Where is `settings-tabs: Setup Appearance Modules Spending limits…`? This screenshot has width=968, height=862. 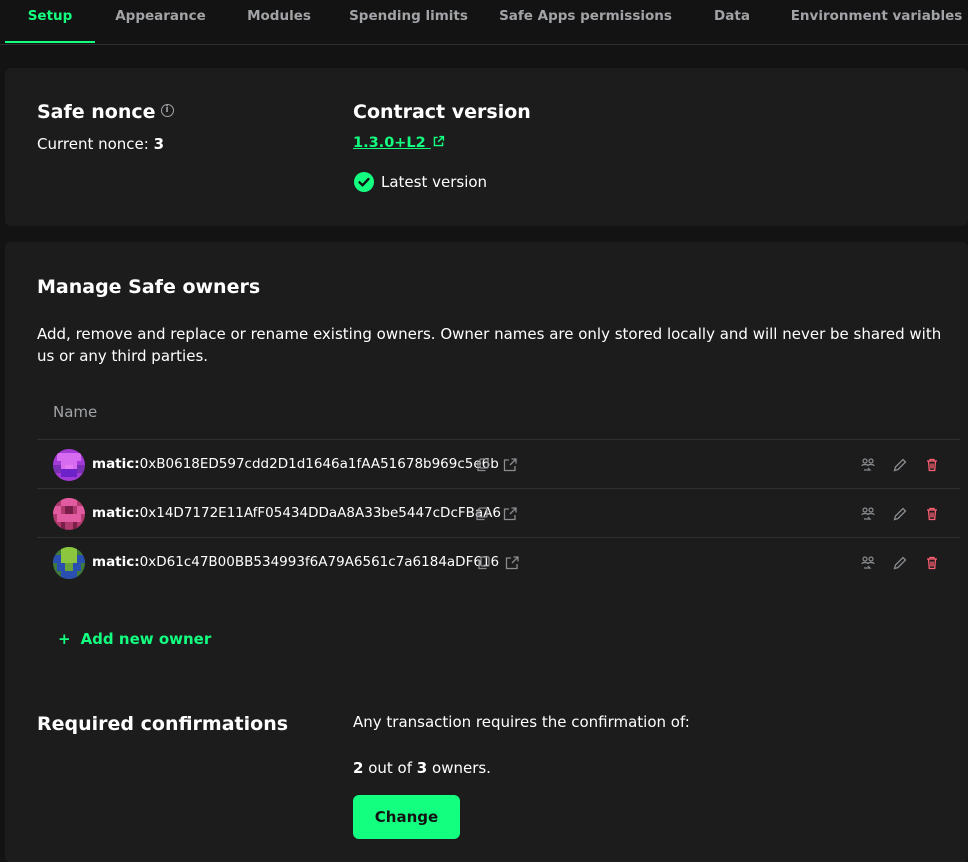 settings-tabs: Setup Appearance Modules Spending limits… is located at coordinates (484, 22).